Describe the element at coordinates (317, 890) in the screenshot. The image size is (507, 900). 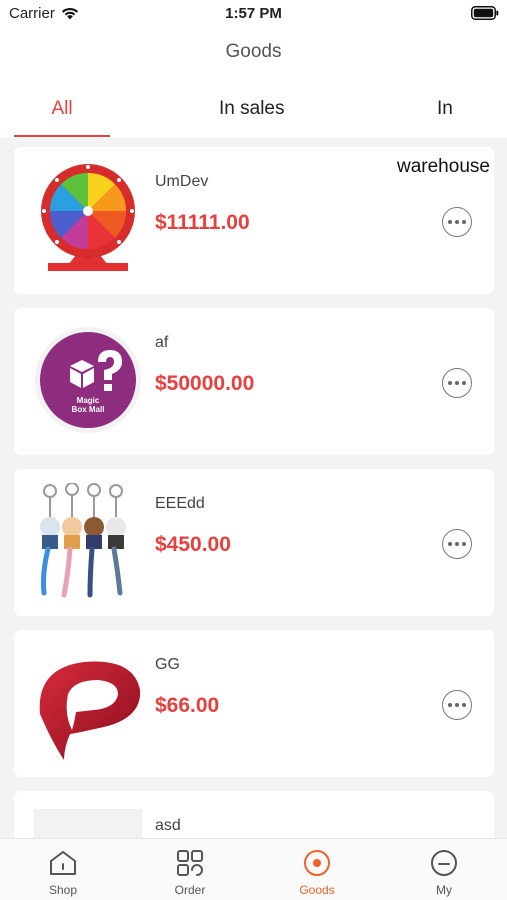
I see `nav-goods-label: Goods` at that location.